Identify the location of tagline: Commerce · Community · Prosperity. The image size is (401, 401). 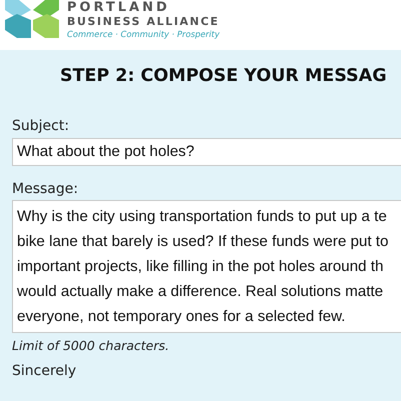
(143, 35).